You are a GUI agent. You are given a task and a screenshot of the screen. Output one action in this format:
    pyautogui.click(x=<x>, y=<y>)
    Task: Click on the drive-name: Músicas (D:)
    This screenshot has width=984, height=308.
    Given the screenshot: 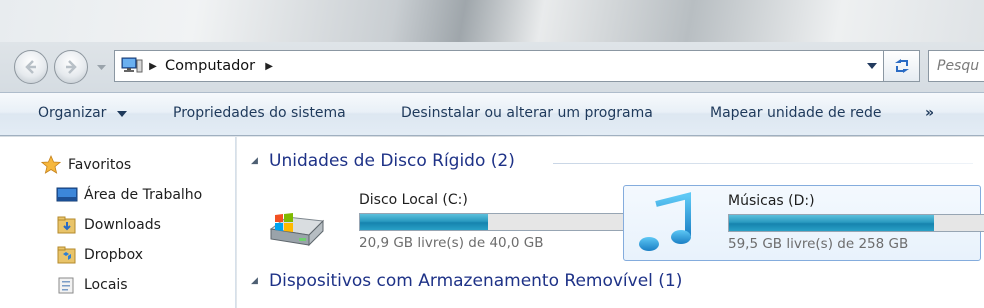 What is the action you would take?
    pyautogui.click(x=771, y=201)
    